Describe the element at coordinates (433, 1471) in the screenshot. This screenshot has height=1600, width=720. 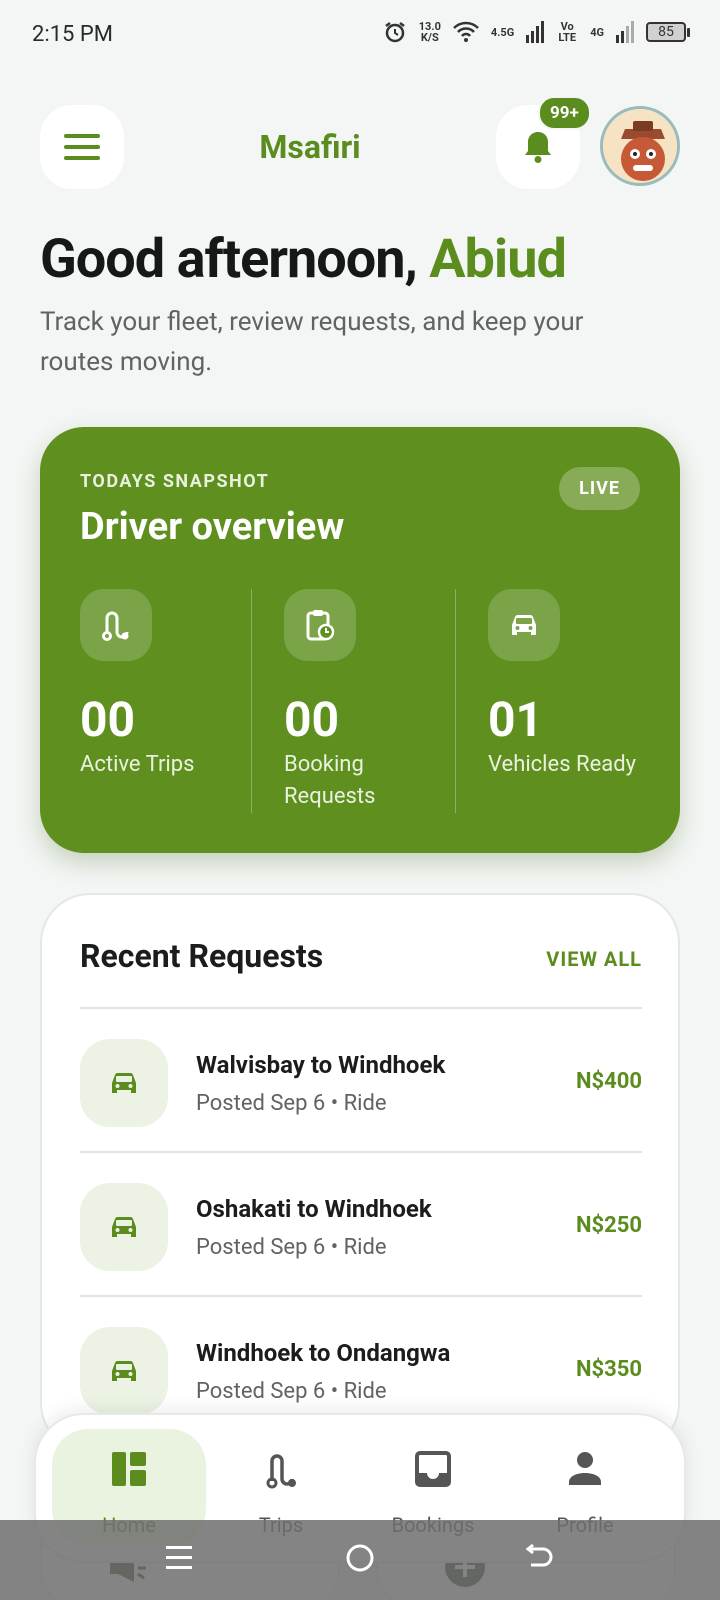
I see `inbox-icon` at that location.